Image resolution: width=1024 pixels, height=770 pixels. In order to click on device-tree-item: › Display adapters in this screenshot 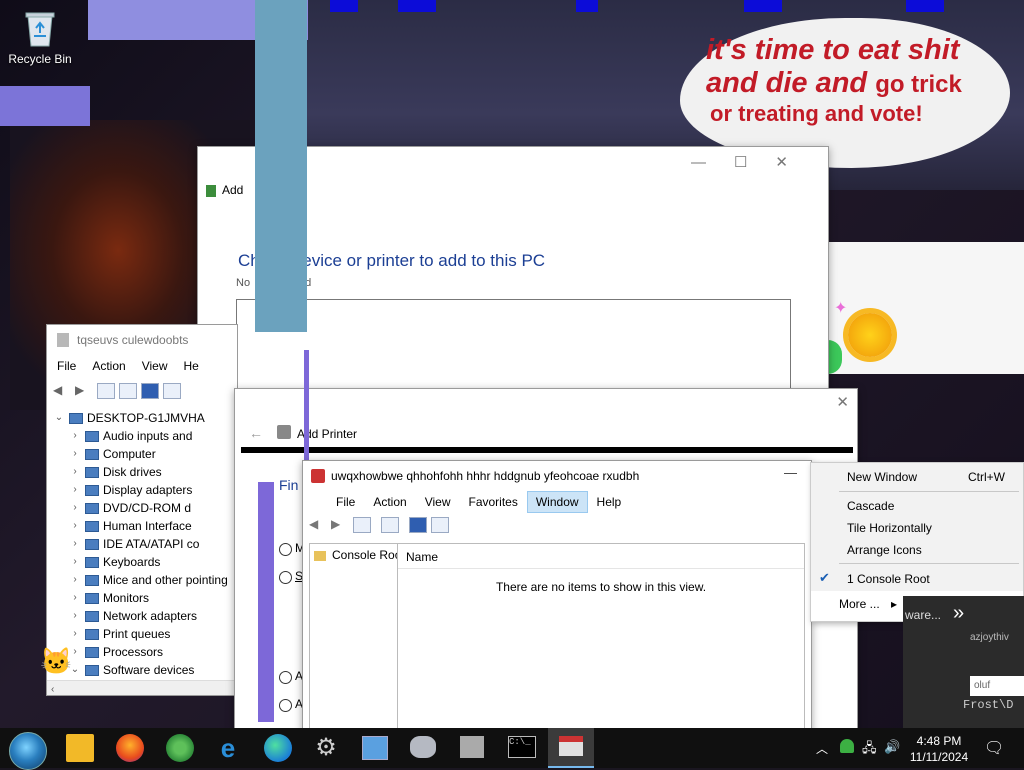, I will do `click(140, 490)`.